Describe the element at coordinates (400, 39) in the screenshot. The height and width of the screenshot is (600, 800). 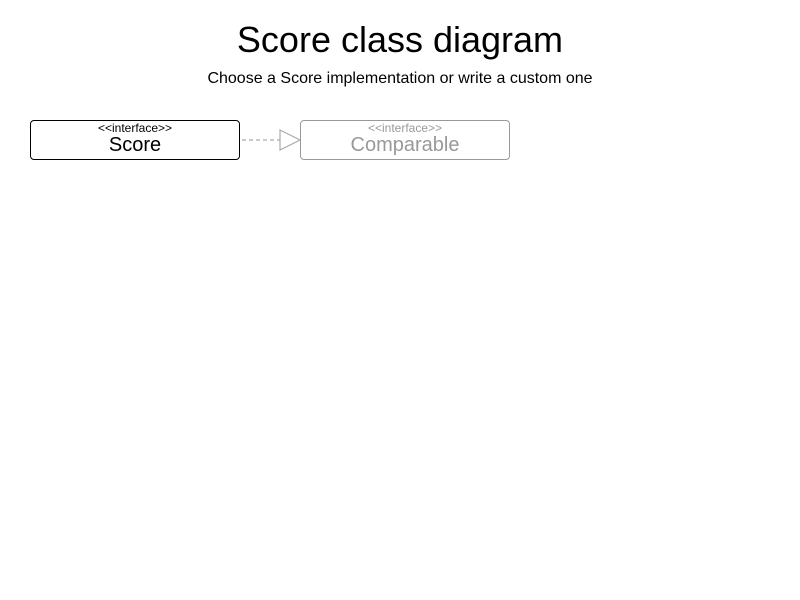
I see `diagram-title: Score class diagram` at that location.